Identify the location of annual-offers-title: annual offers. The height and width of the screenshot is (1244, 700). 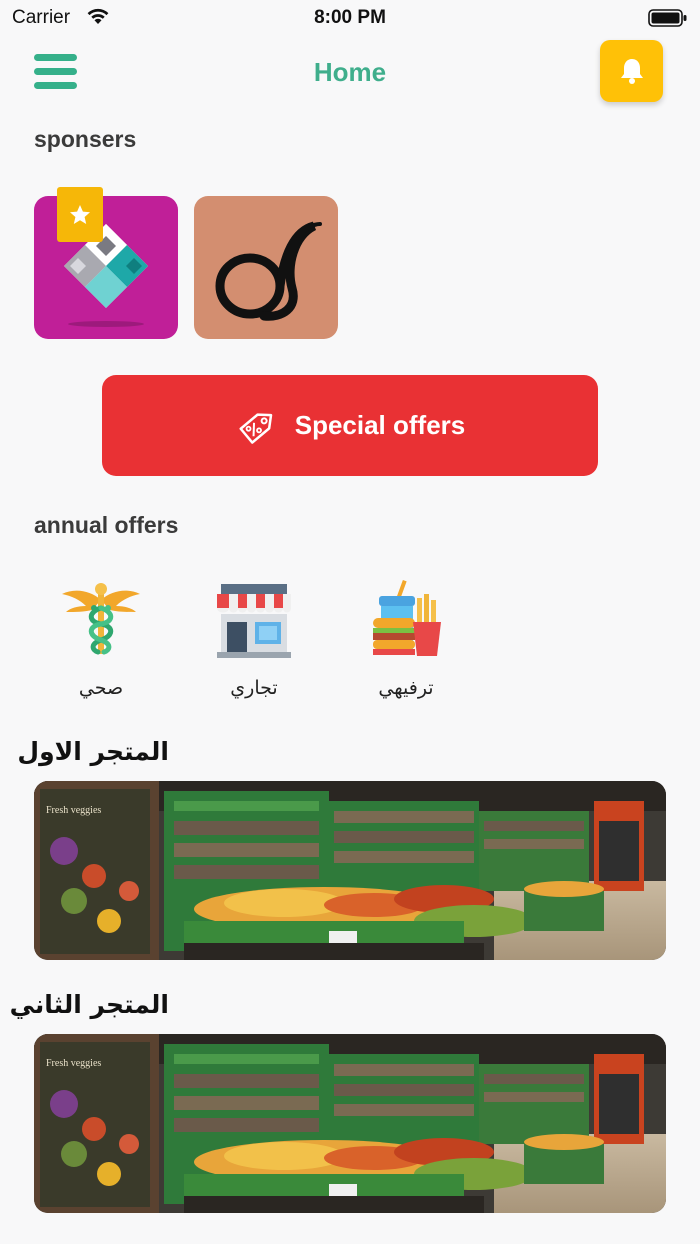
(106, 525).